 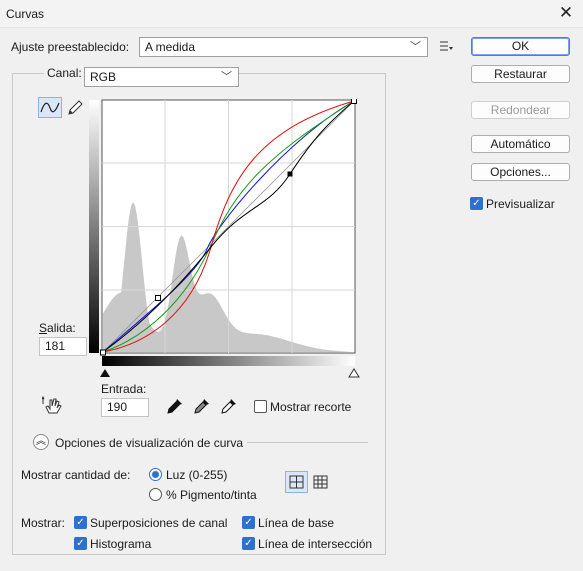 What do you see at coordinates (228, 361) in the screenshot?
I see `input-gradient` at bounding box center [228, 361].